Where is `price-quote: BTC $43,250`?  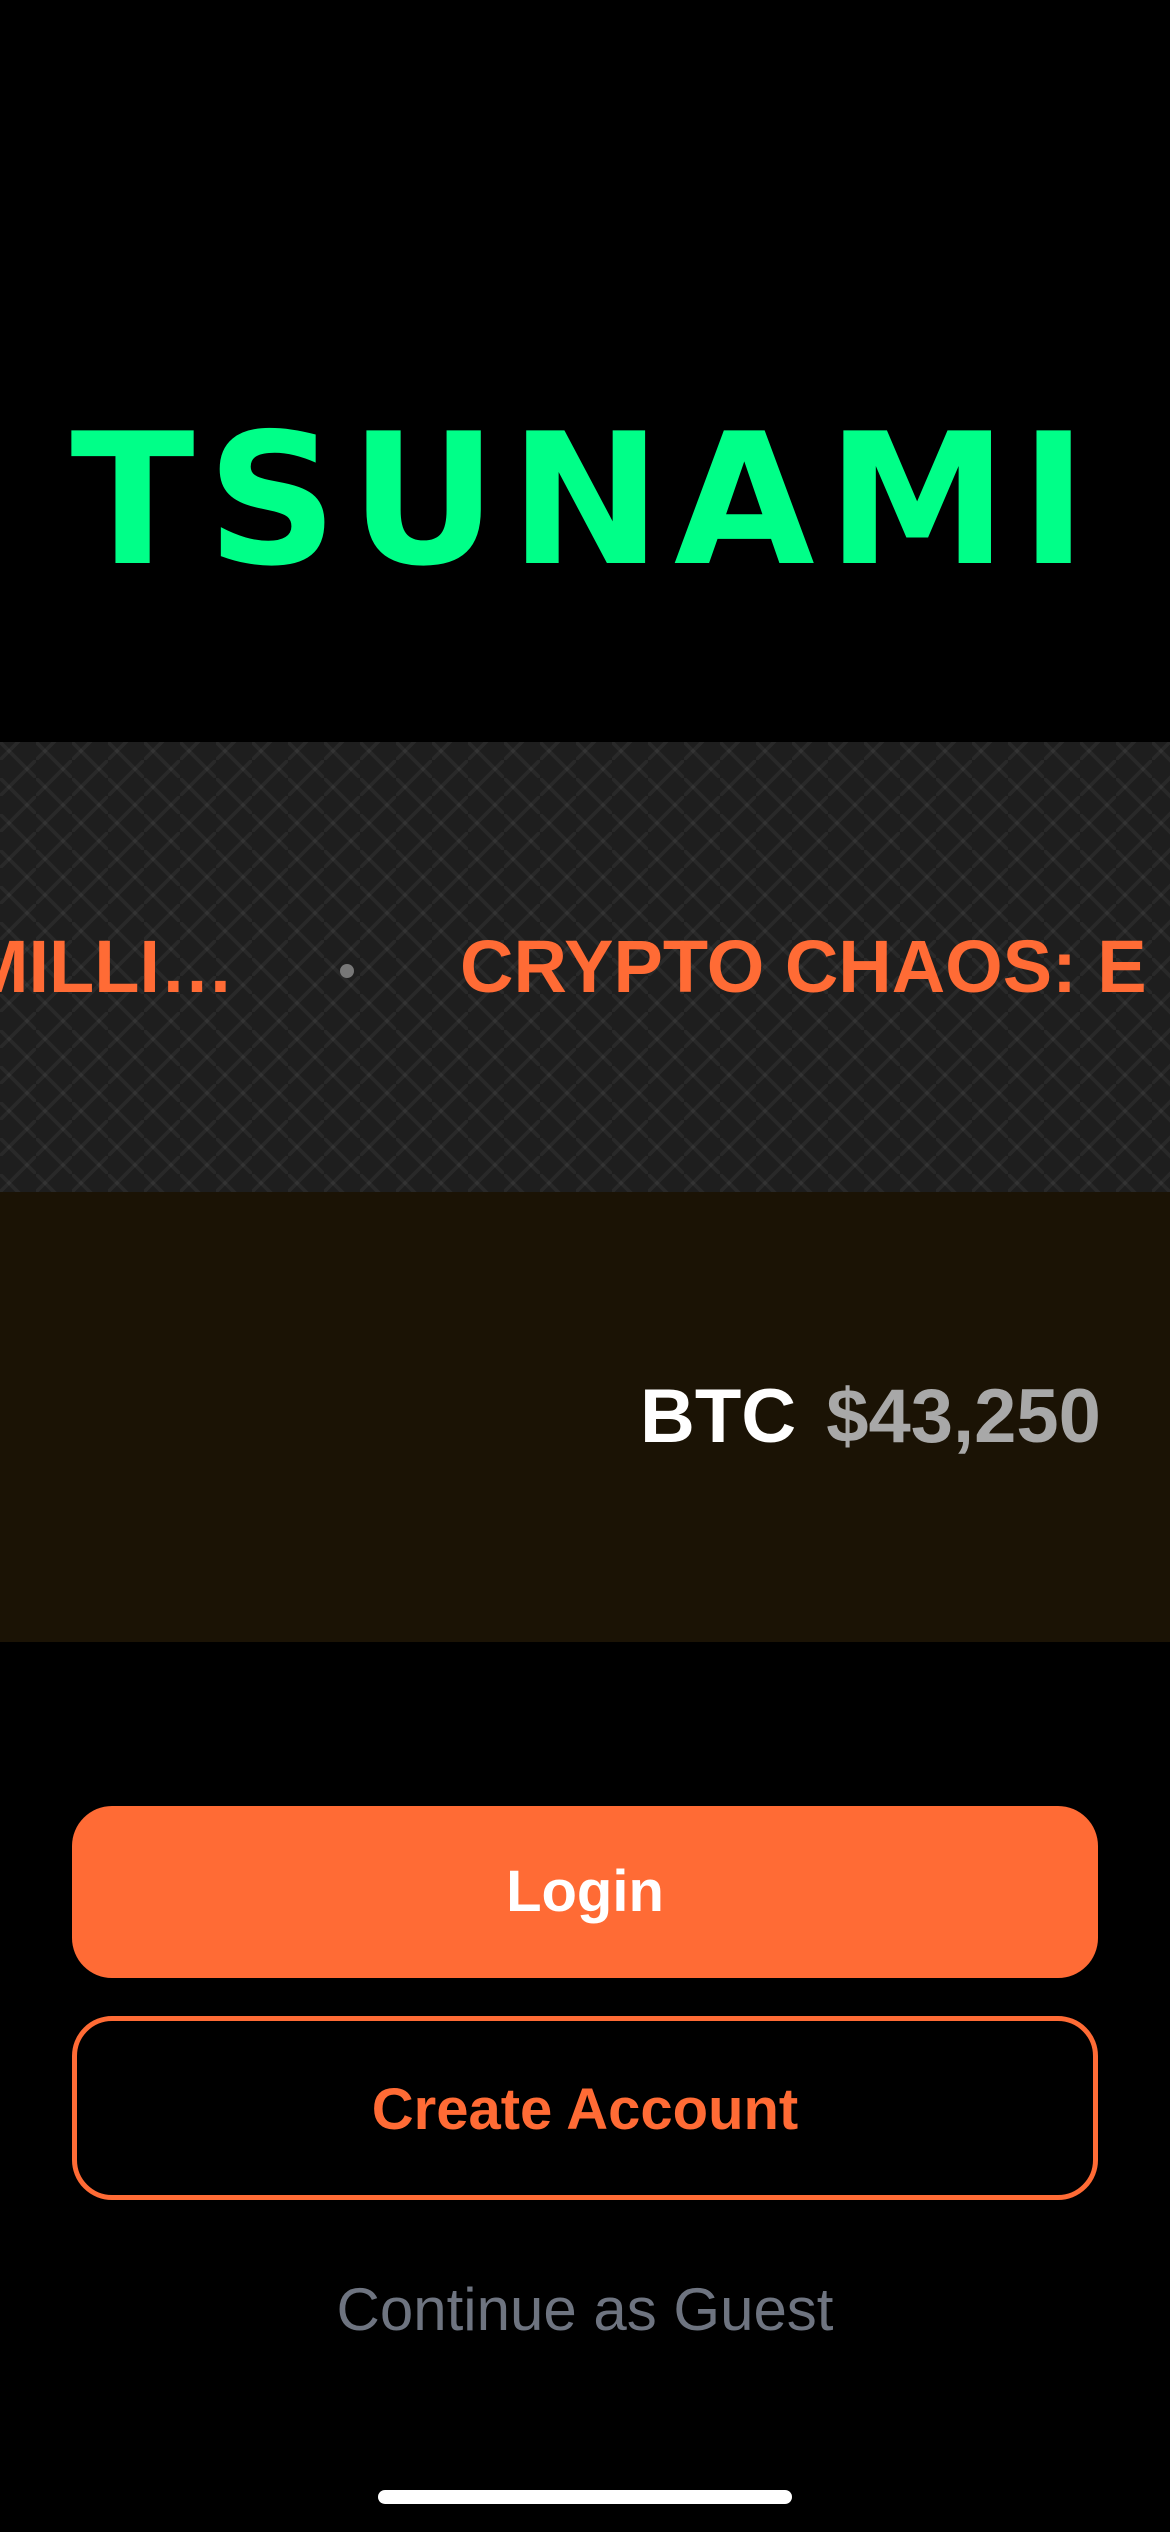
price-quote: BTC $43,250 is located at coordinates (870, 1417).